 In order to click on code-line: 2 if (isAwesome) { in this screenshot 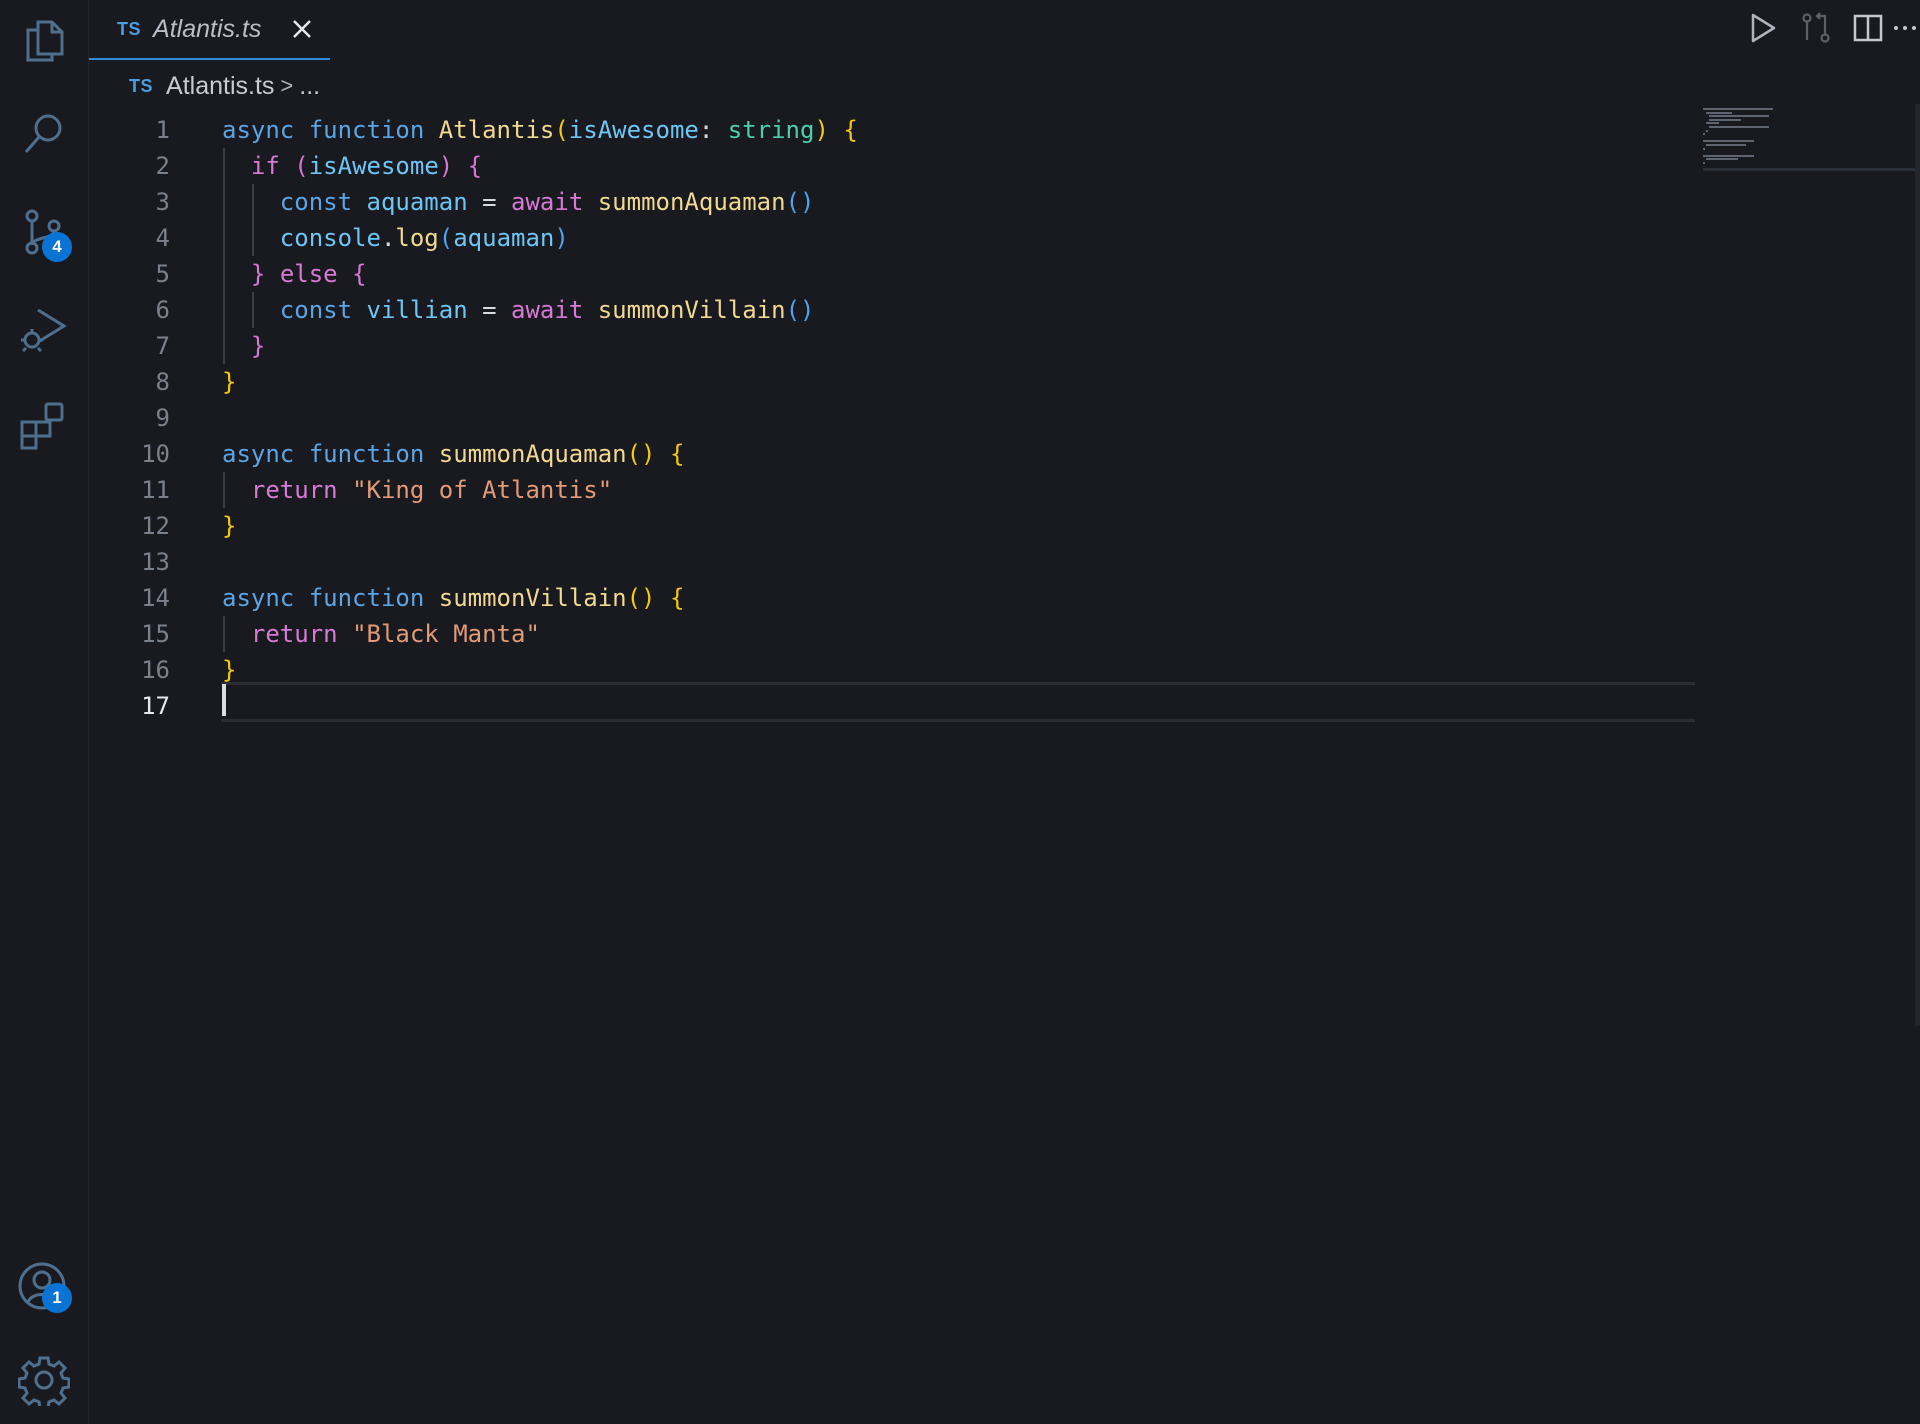, I will do `click(894, 166)`.